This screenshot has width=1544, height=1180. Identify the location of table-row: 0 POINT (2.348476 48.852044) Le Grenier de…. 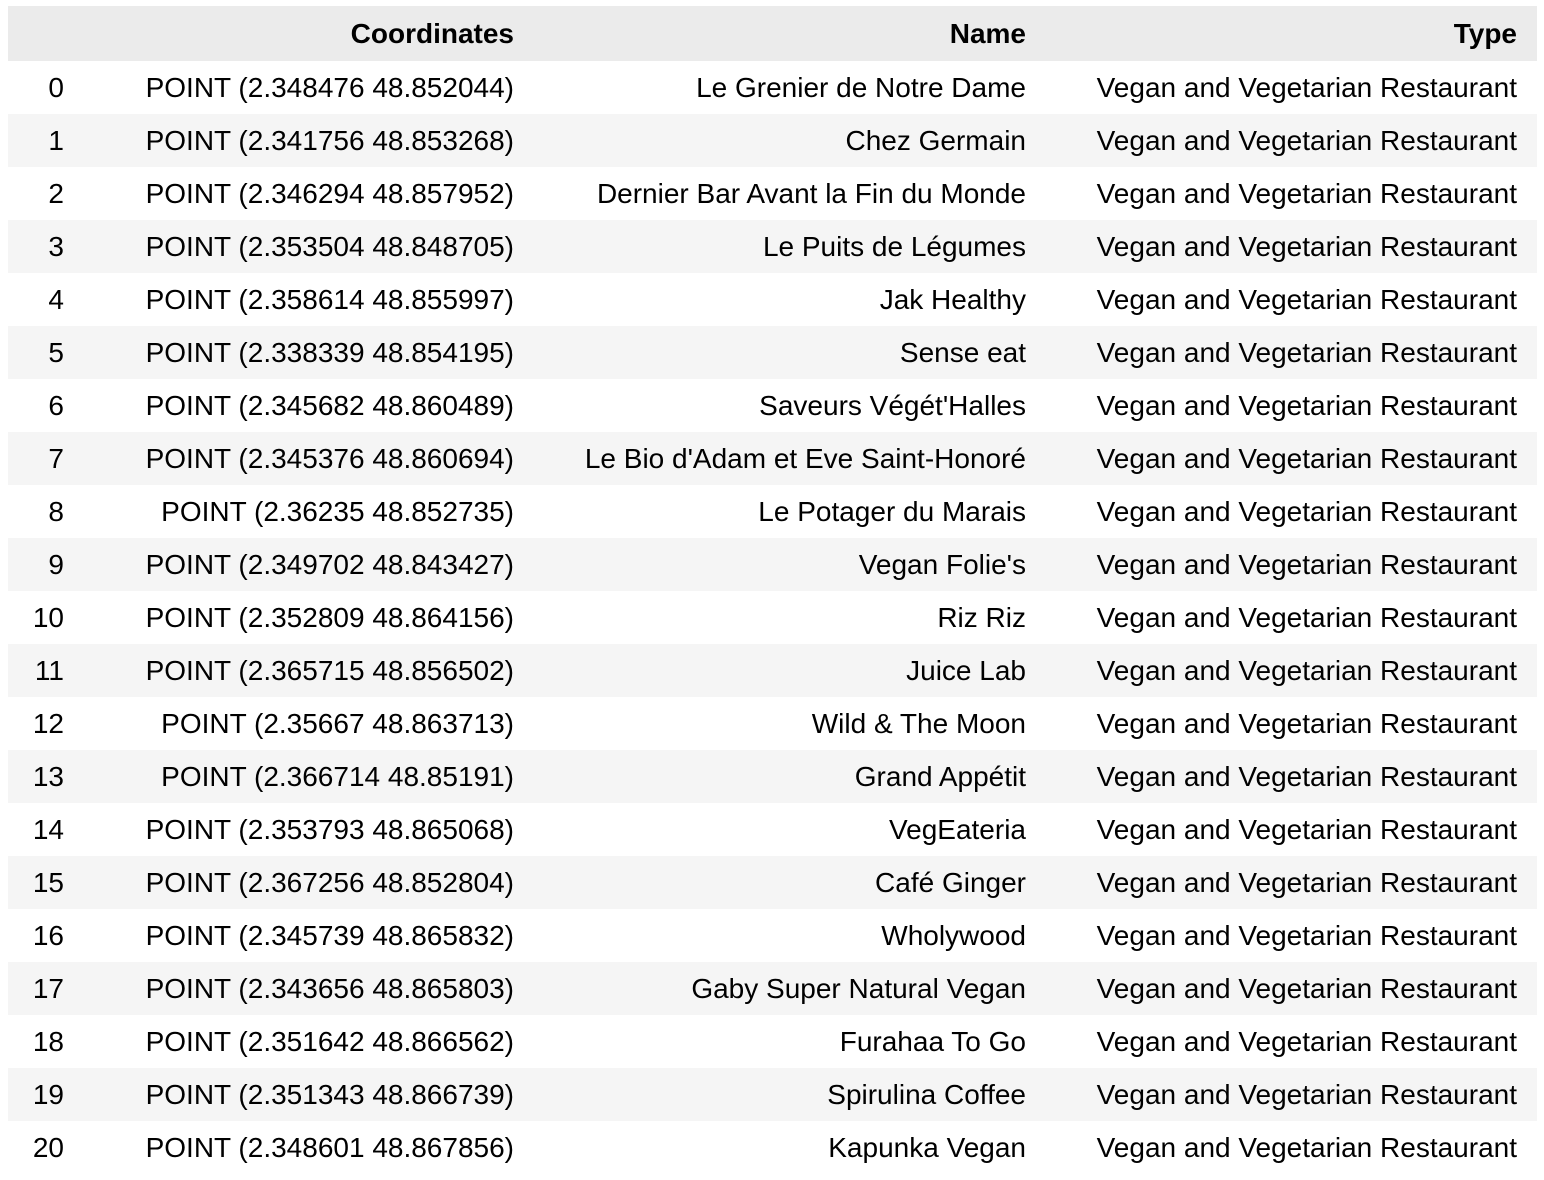
(772, 87).